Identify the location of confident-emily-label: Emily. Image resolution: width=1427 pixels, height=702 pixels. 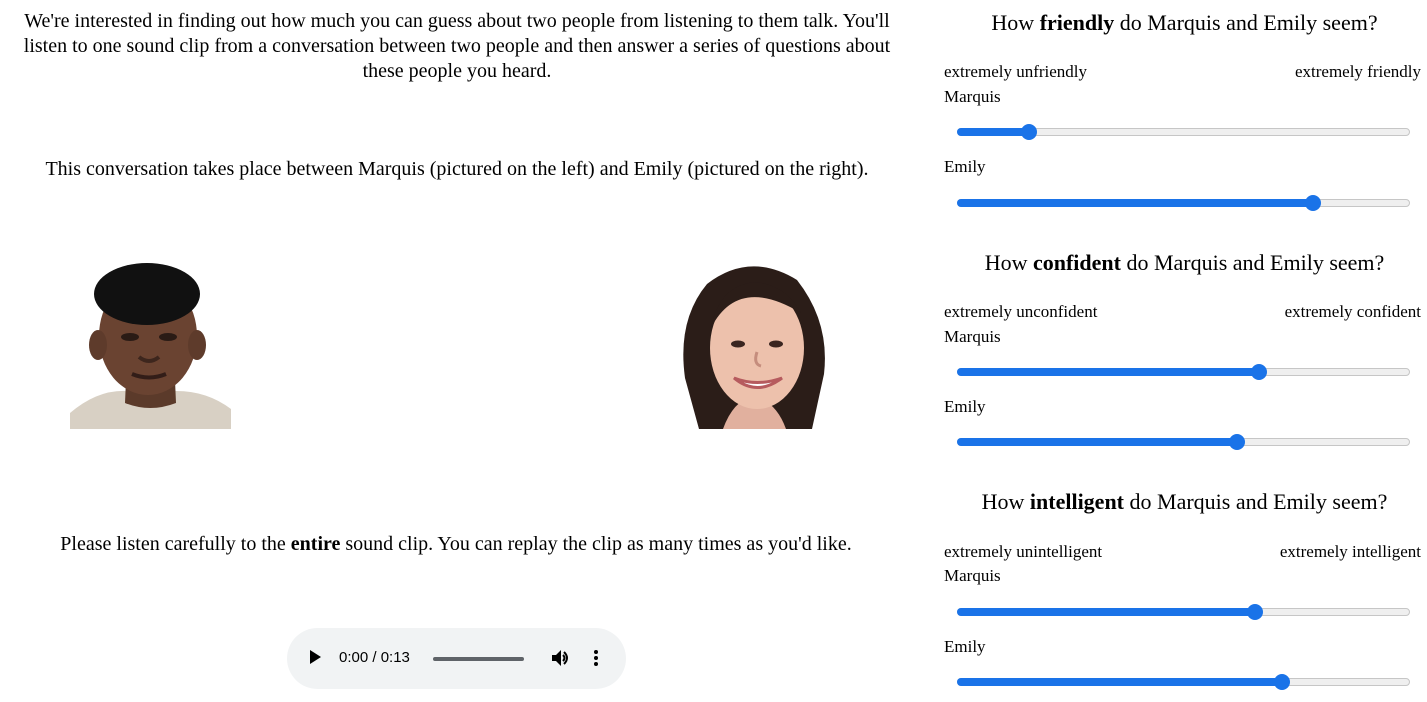
(965, 406).